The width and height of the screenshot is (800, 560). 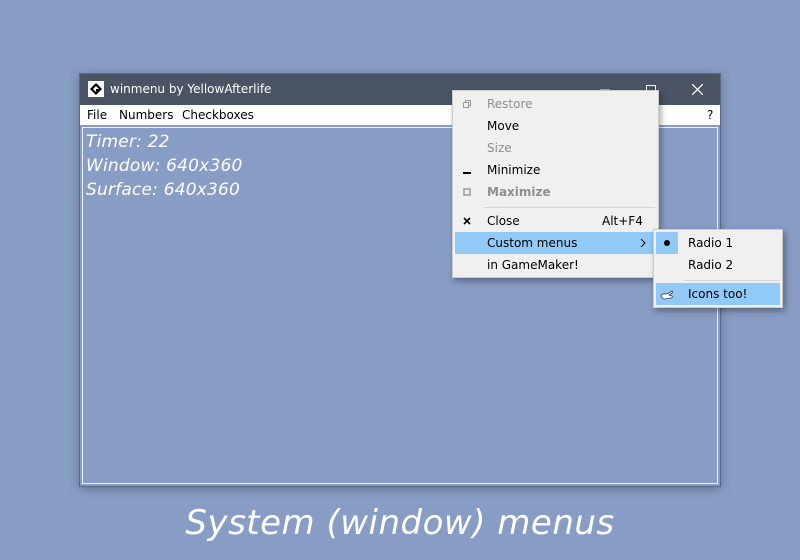 I want to click on window-size-readout: Window: 640x360, so click(x=164, y=166).